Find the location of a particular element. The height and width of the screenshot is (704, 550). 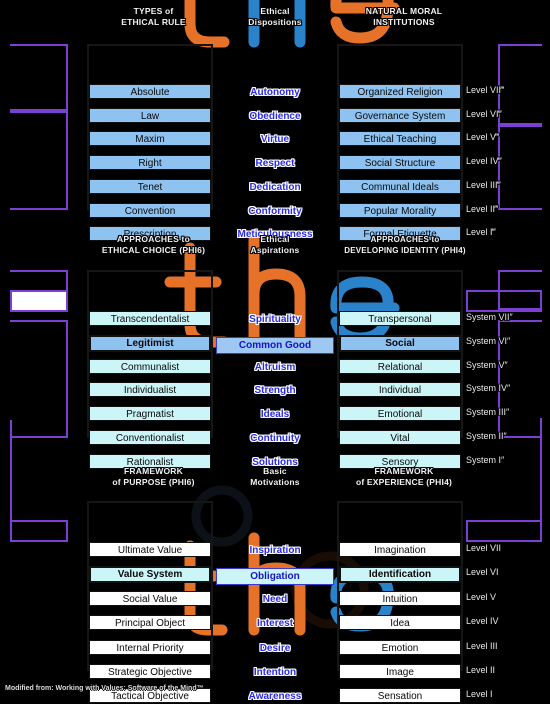

table-cell-left: Pragmatist is located at coordinates (150, 414).